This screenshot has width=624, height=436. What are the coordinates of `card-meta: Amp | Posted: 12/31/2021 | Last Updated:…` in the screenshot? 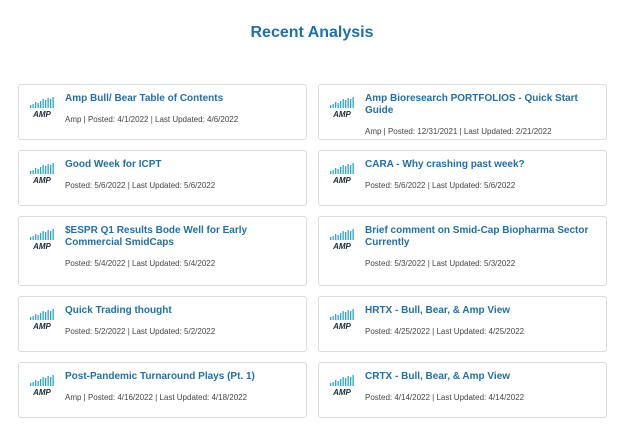 It's located at (458, 131).